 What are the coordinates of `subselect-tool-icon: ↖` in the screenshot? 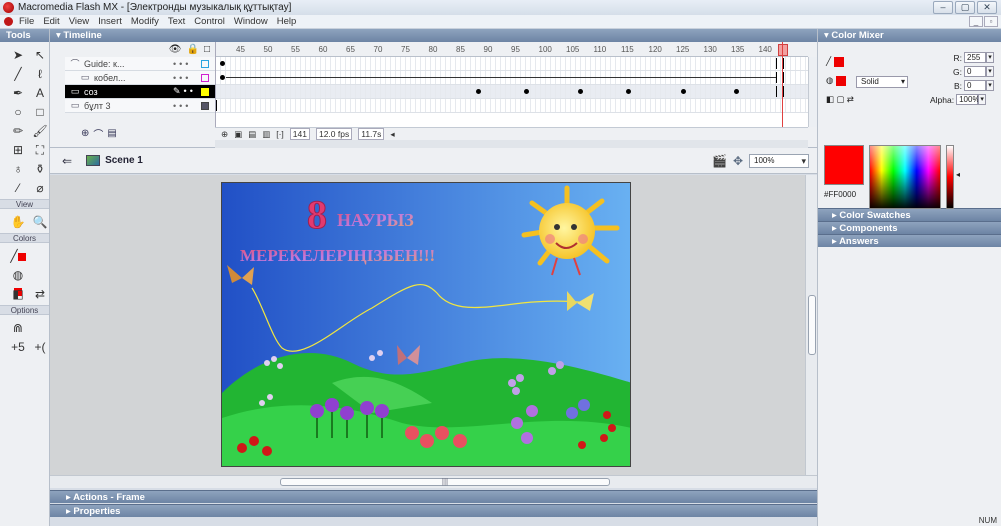 It's located at (40, 55).